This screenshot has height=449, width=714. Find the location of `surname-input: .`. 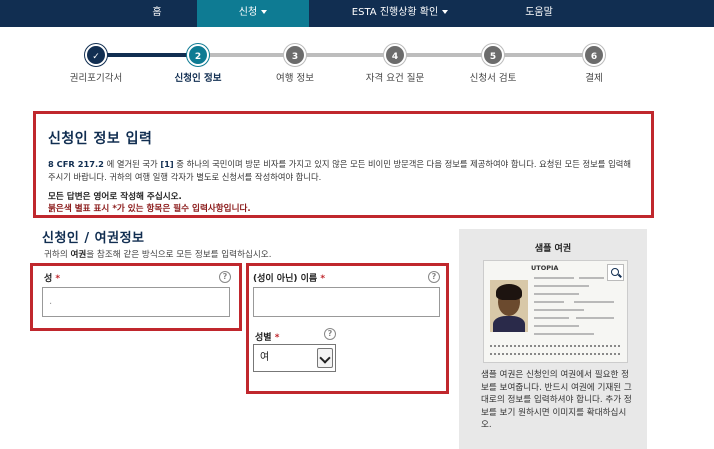

surname-input: . is located at coordinates (136, 302).